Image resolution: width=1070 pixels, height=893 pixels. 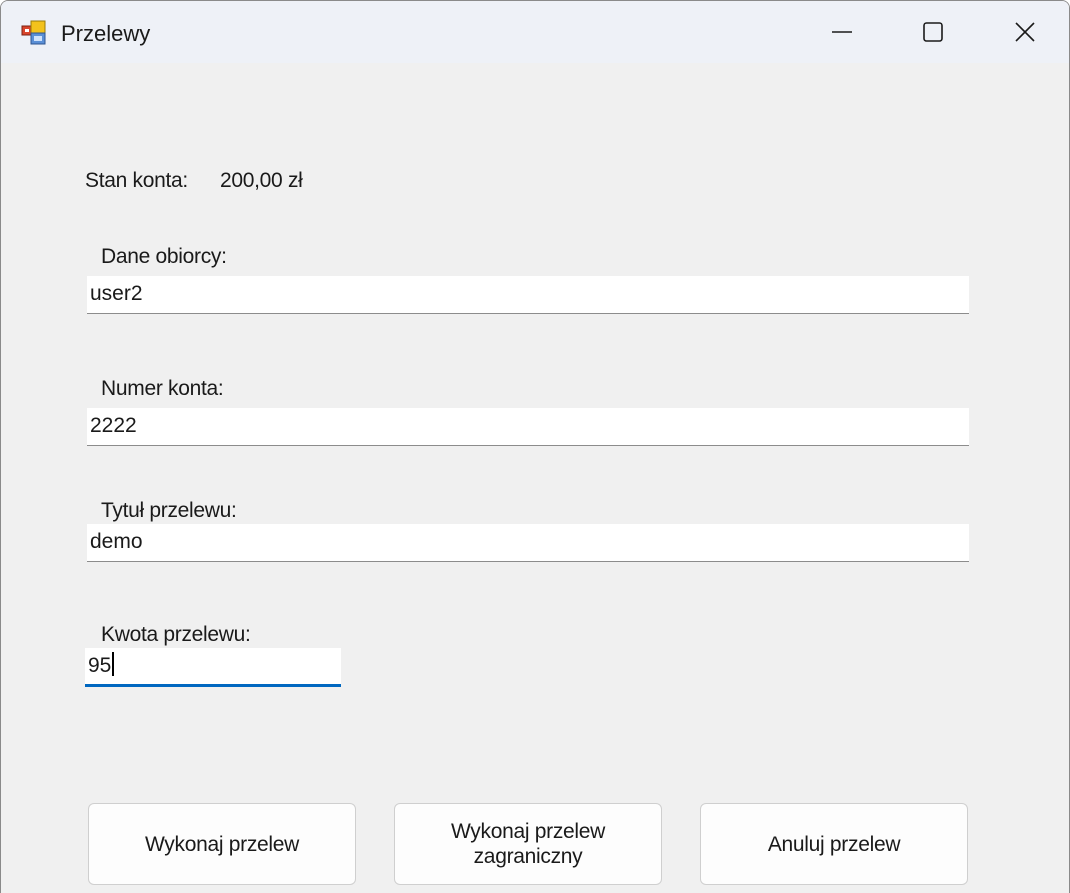 I want to click on foreign-transfer-button: Wykonaj przelew zagraniczny, so click(x=528, y=844).